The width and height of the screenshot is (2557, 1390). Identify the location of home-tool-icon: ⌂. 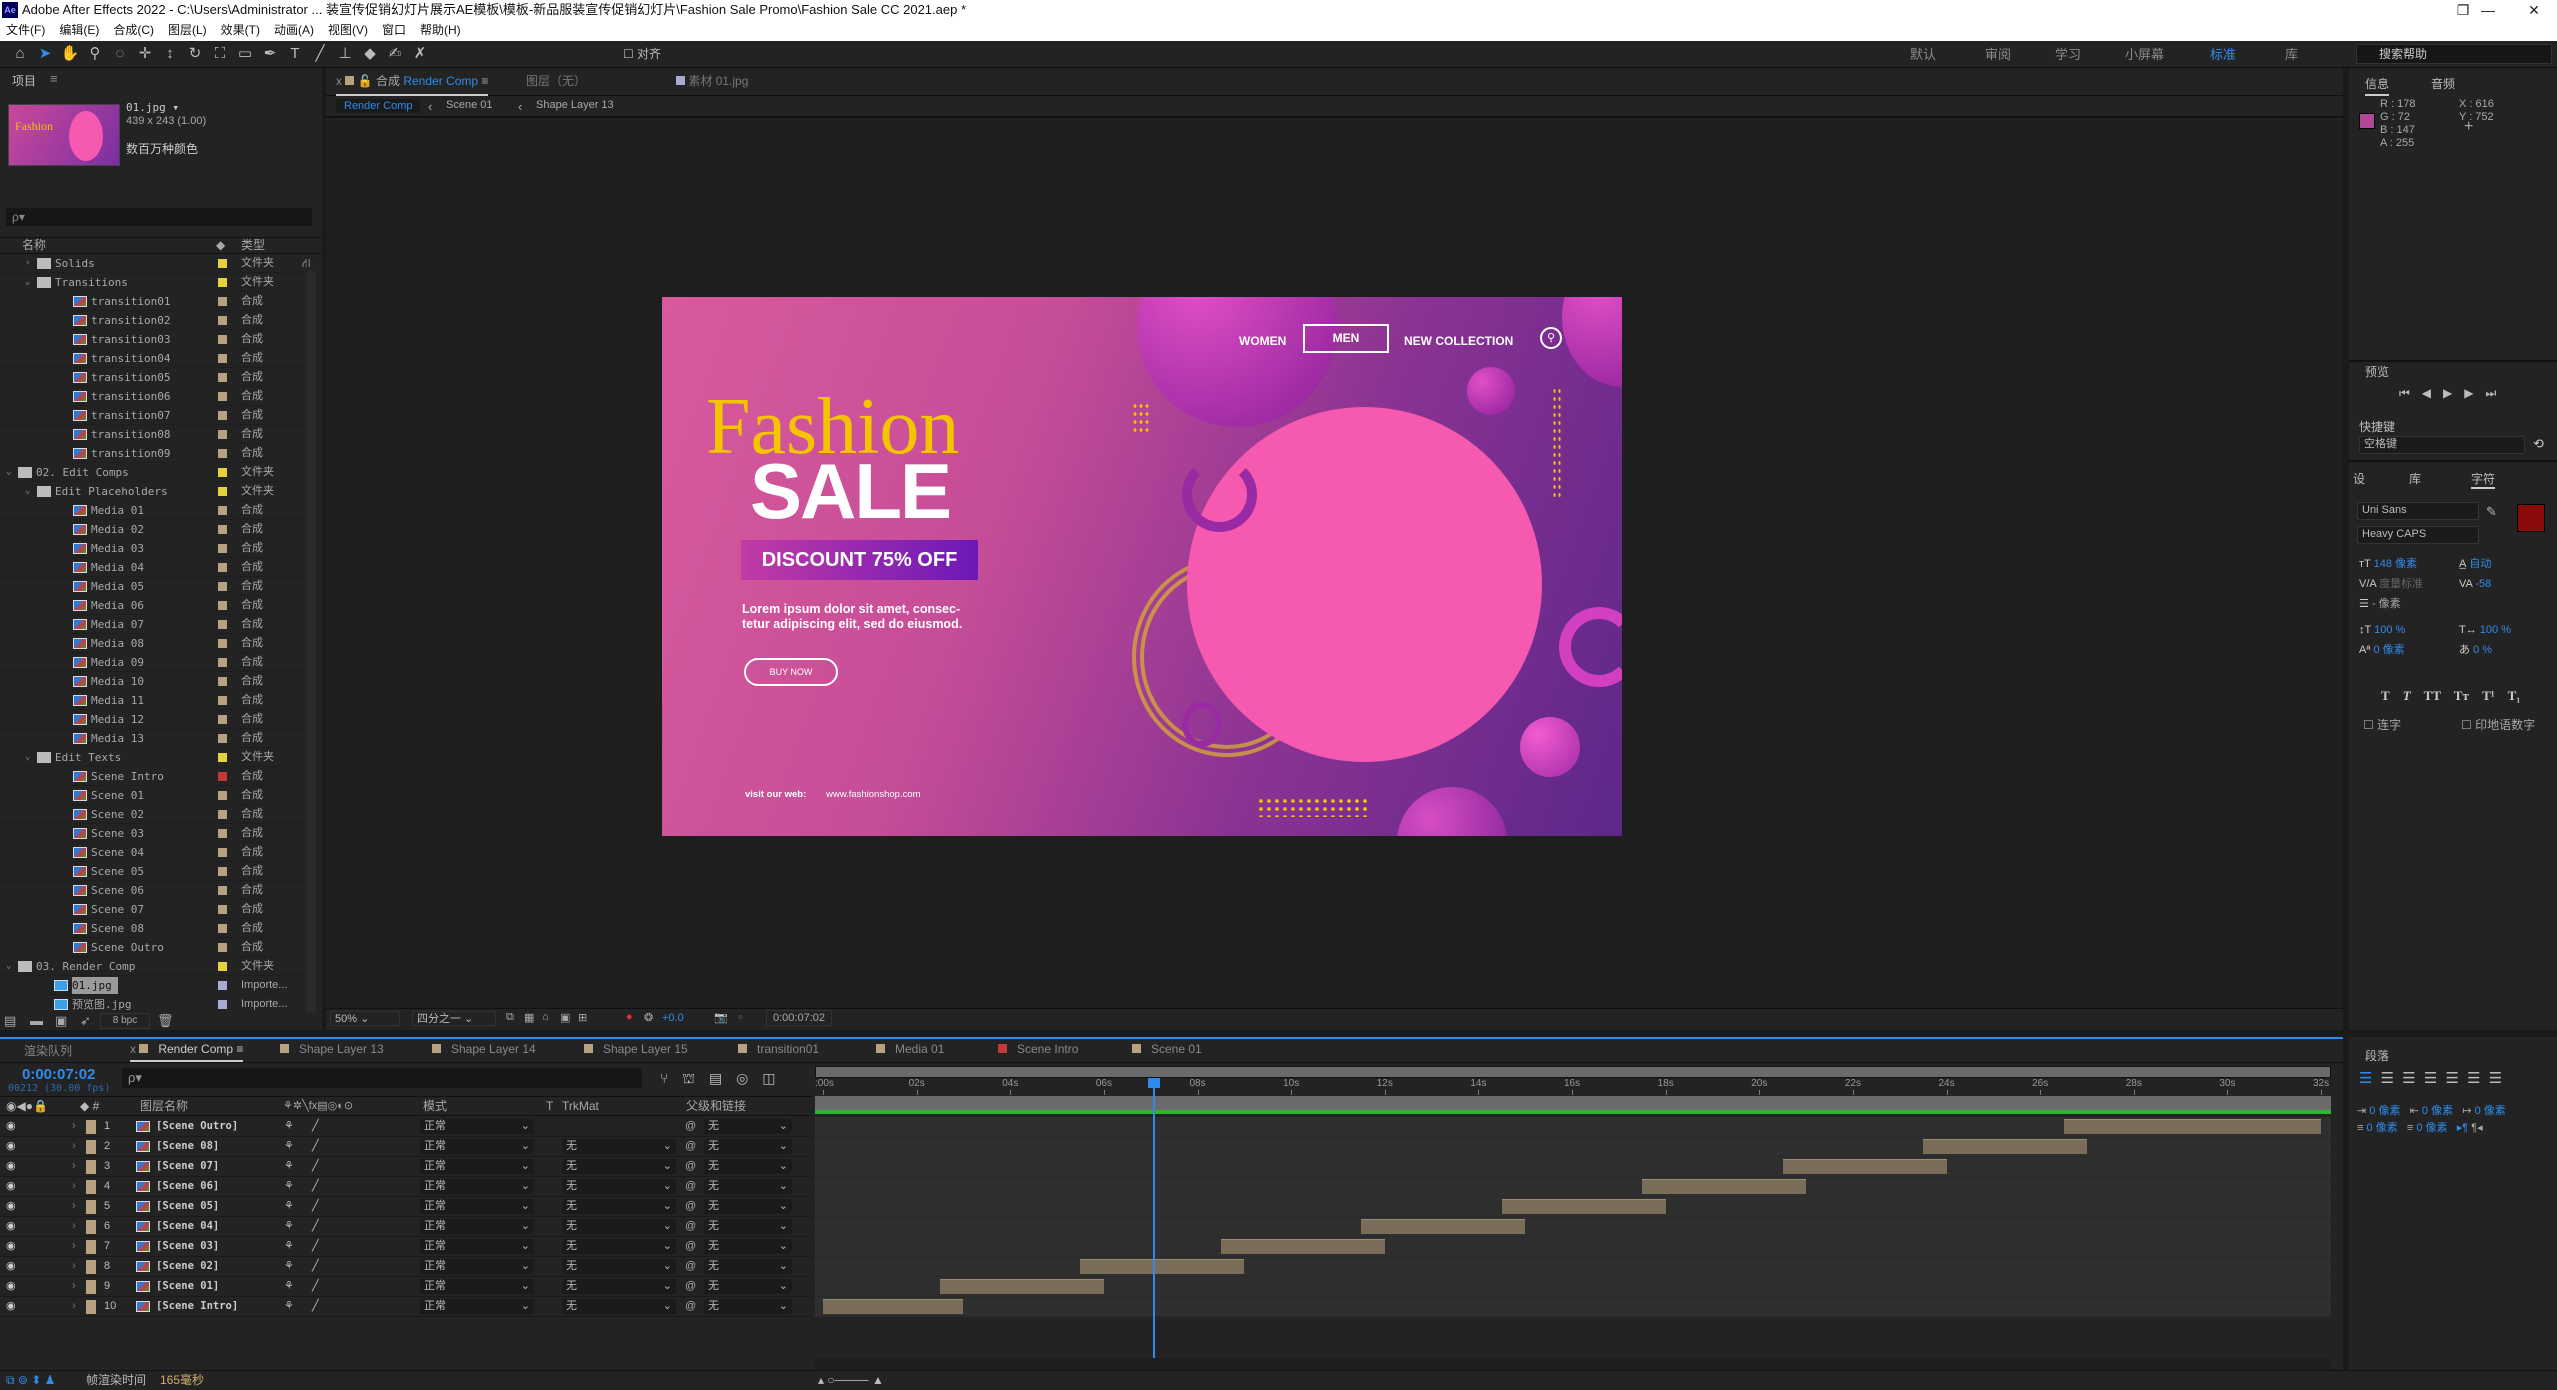
(20, 54).